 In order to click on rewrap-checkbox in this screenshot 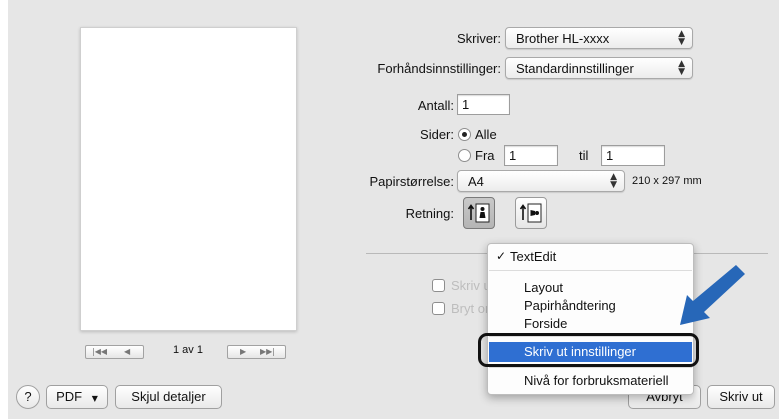, I will do `click(438, 308)`.